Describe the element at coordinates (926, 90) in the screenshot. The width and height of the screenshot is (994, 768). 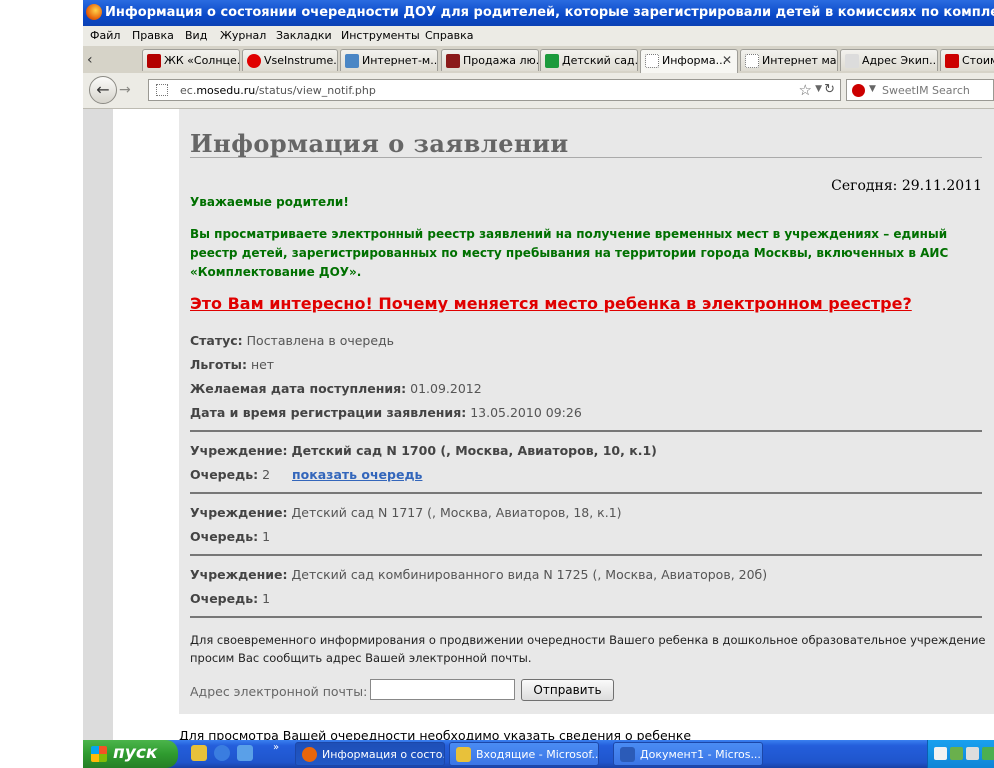
I see `search-placeholder: SweetIM Search` at that location.